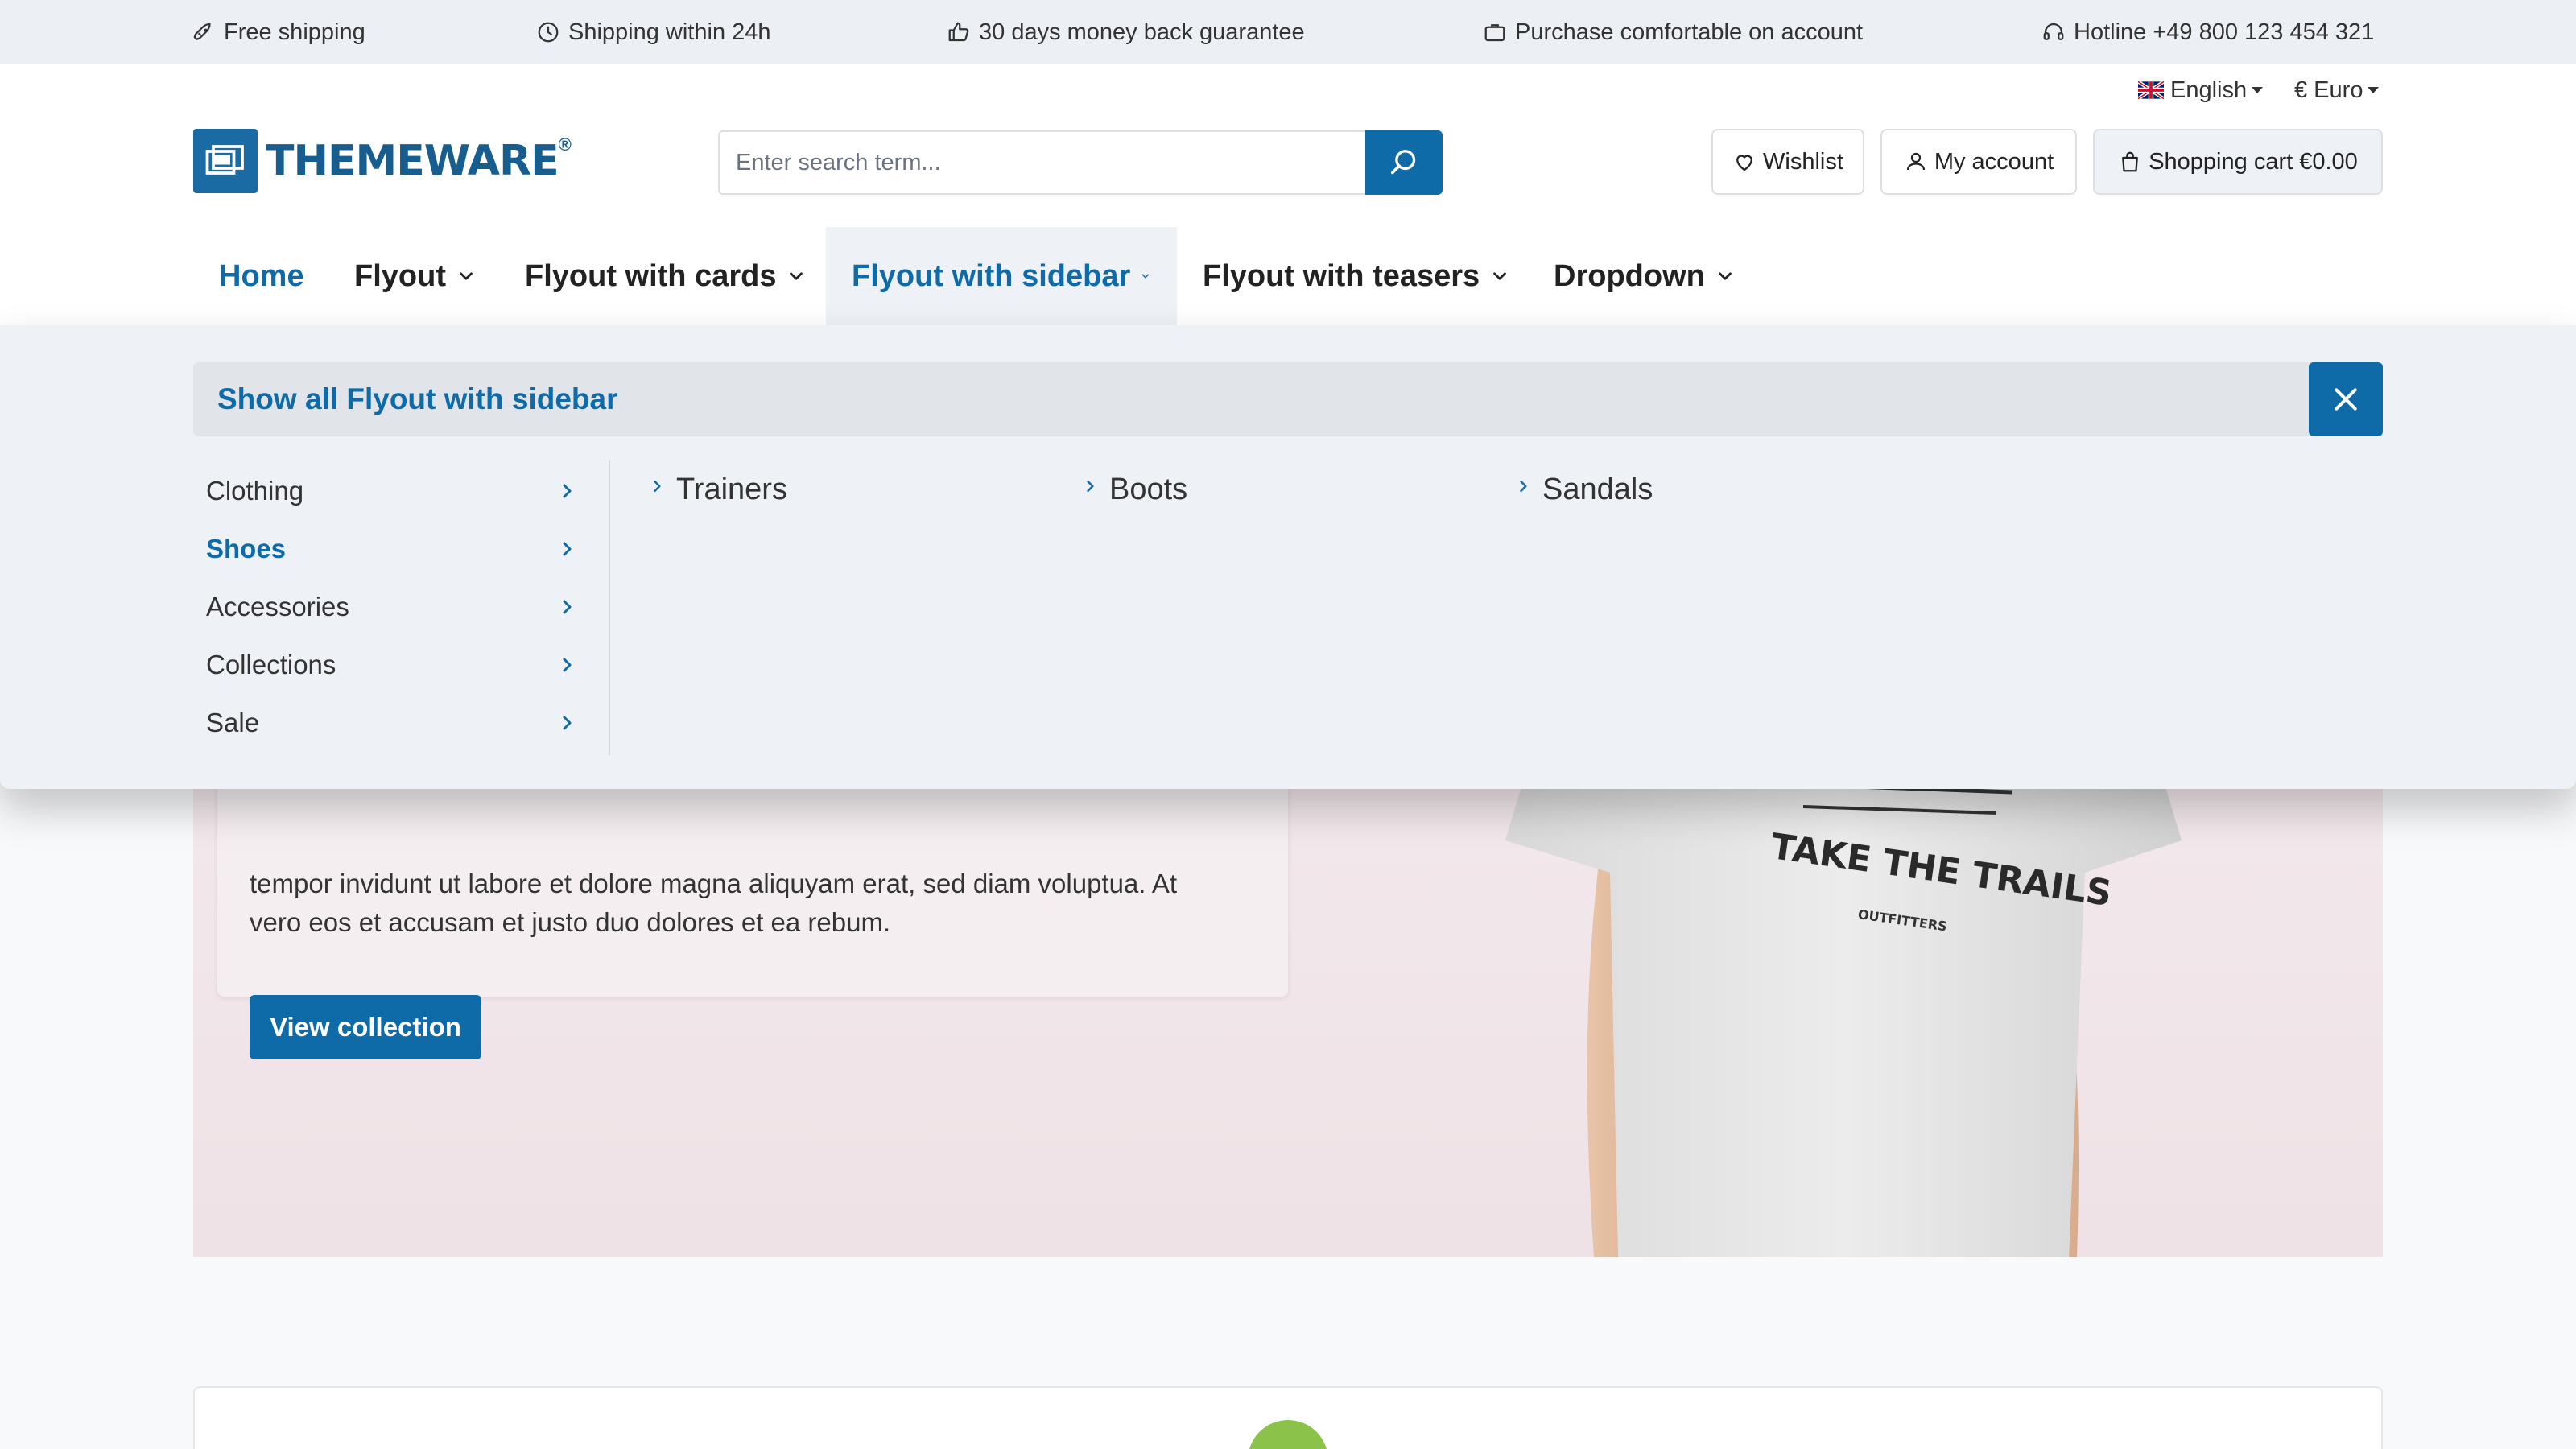 Image resolution: width=2576 pixels, height=1449 pixels. Describe the element at coordinates (1142, 32) in the screenshot. I see `usp-label: 30 days money back guarantee` at that location.